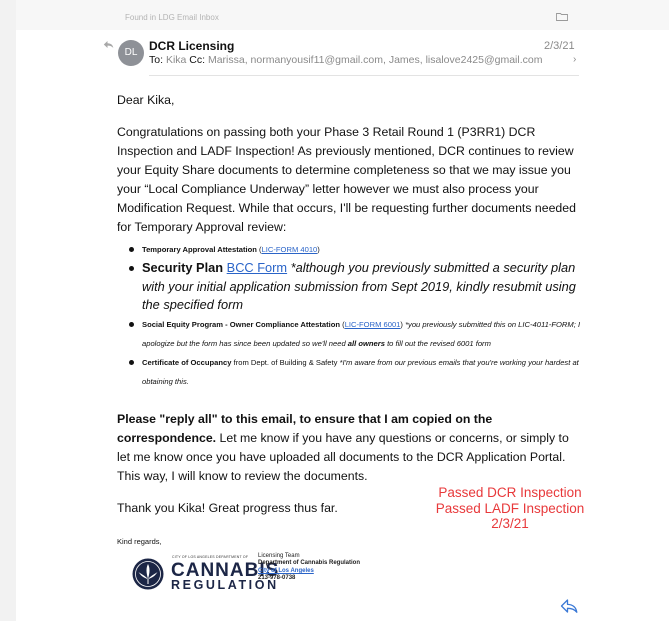  What do you see at coordinates (373, 324) in the screenshot?
I see `lic-form-6001-link: LIC-FORM 6001` at bounding box center [373, 324].